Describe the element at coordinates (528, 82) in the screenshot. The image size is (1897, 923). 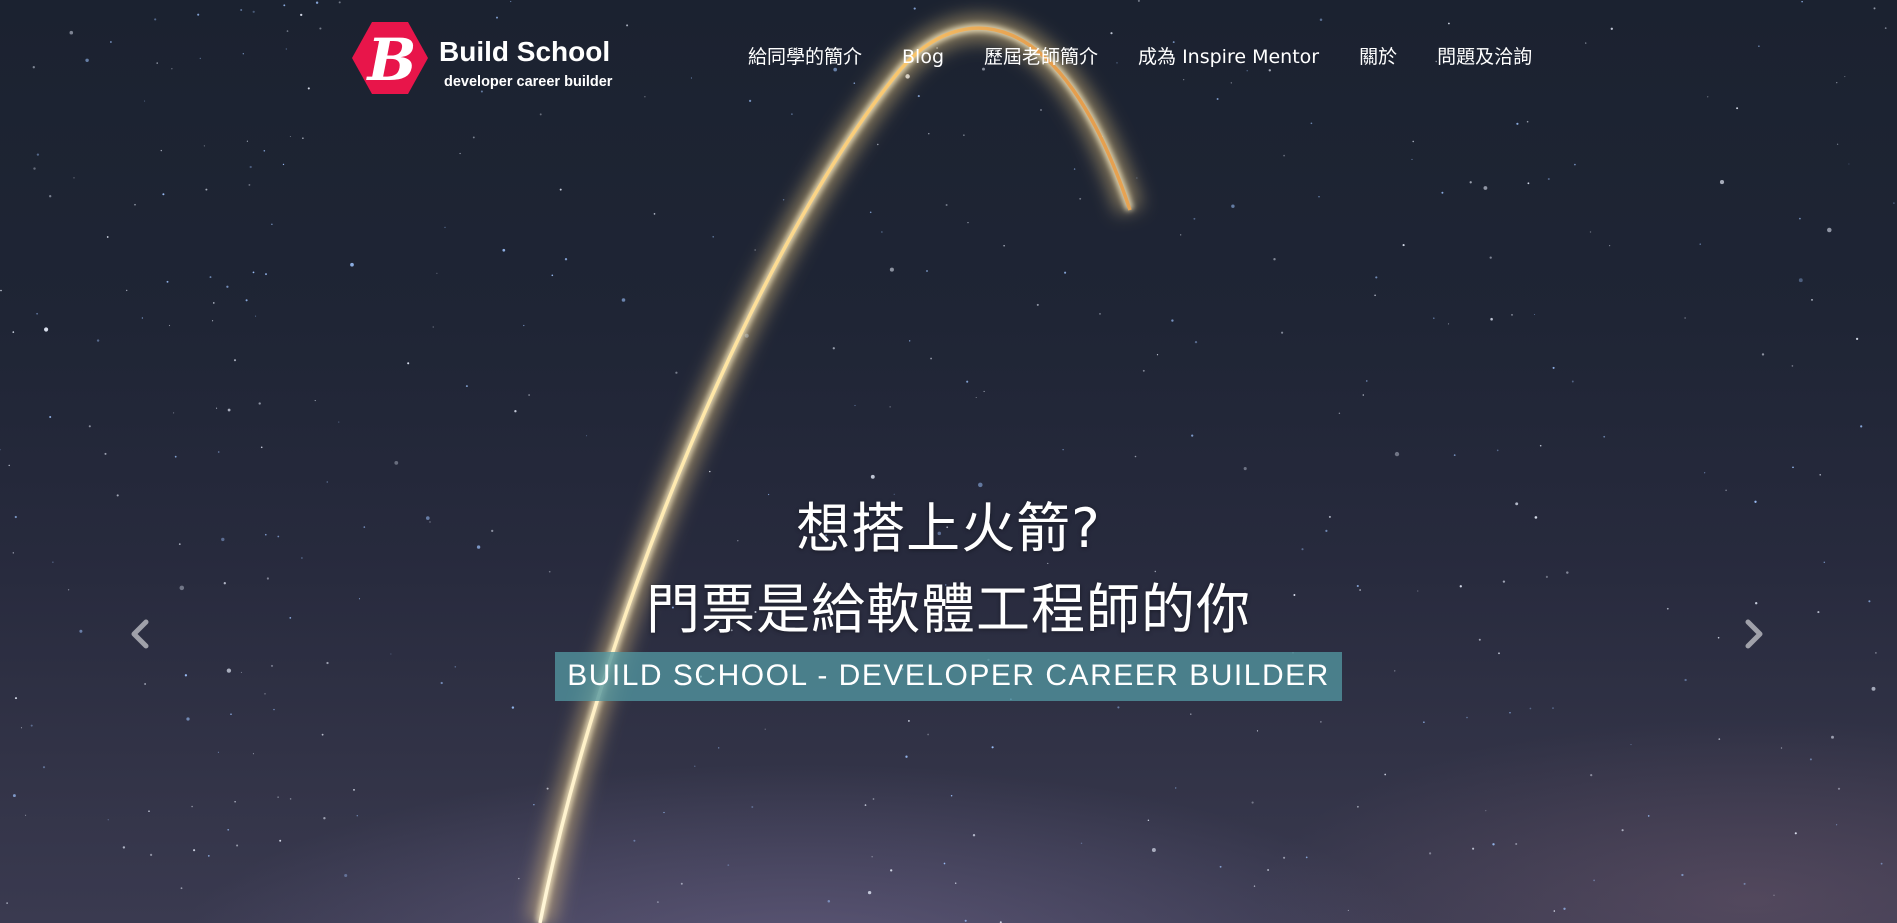
I see `brand-subtitle: developer career builder` at that location.